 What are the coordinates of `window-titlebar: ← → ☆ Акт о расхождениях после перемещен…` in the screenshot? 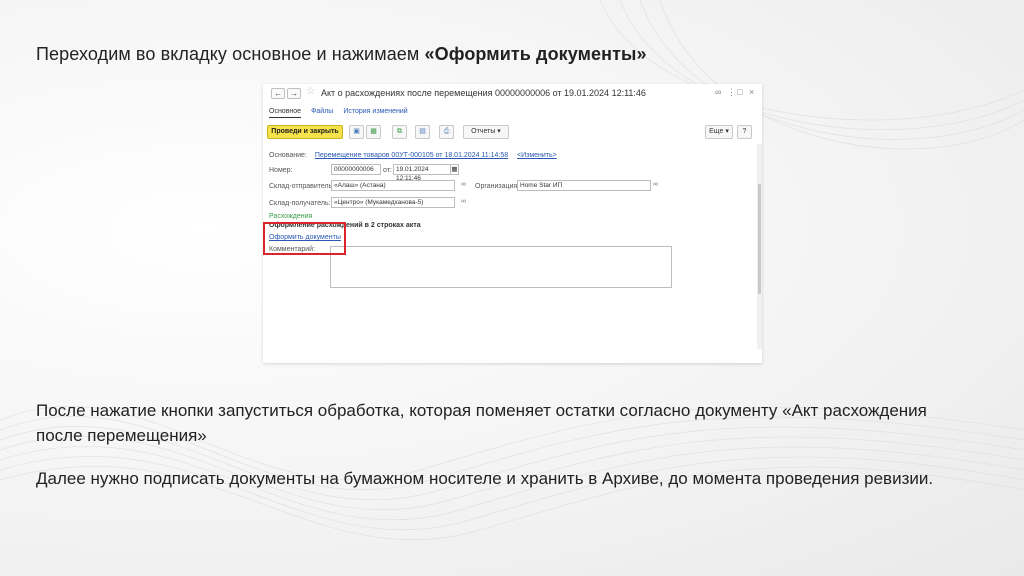 It's located at (512, 92).